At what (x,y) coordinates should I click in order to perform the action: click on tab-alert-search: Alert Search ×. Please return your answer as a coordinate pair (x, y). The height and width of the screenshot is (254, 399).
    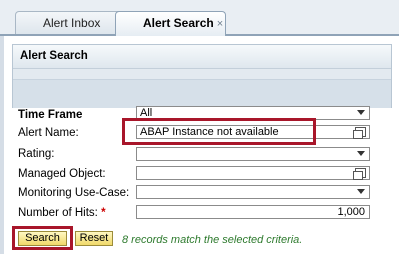
    Looking at the image, I should click on (170, 23).